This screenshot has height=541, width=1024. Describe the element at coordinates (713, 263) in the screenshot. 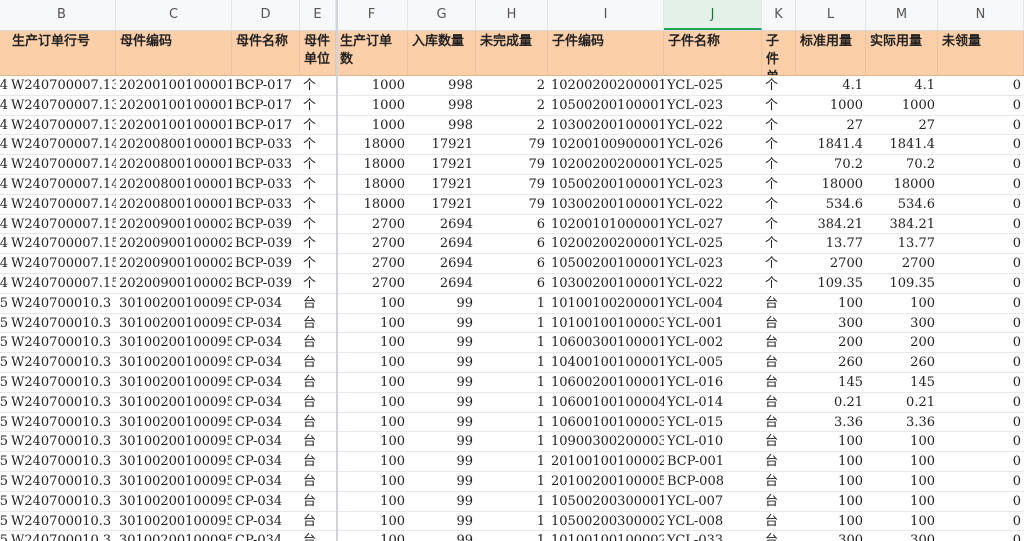

I see `row-cell-j: YCL-023` at that location.